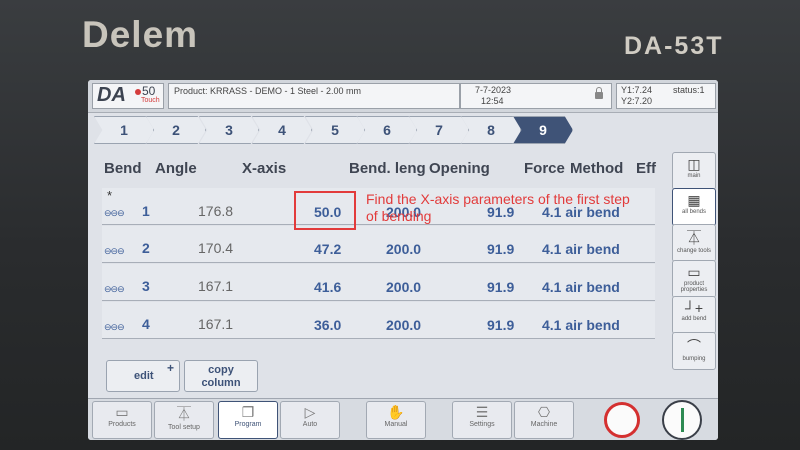 Image resolution: width=800 pixels, height=450 pixels. What do you see at coordinates (122, 424) in the screenshot?
I see `products-label: Products` at bounding box center [122, 424].